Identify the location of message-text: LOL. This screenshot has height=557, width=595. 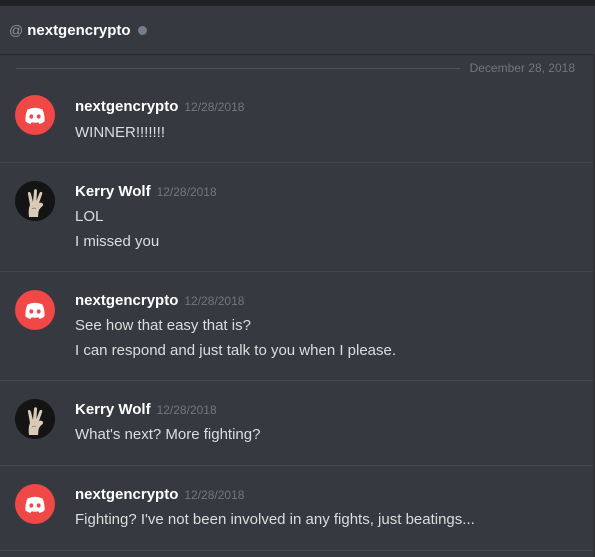
(89, 216).